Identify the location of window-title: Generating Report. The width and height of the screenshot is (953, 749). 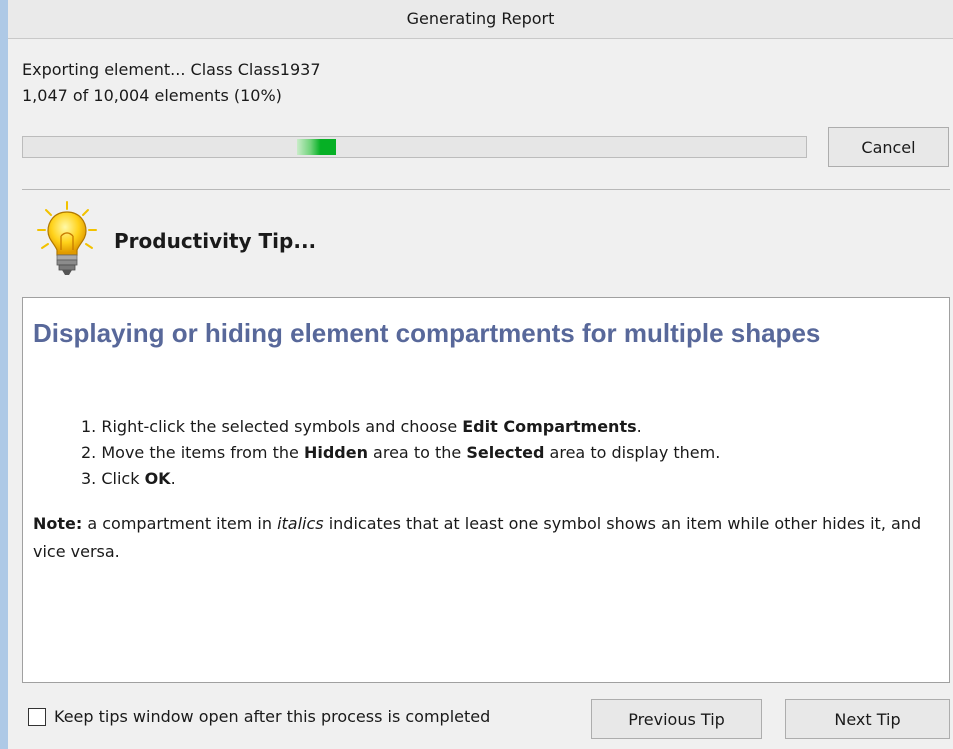
(480, 19).